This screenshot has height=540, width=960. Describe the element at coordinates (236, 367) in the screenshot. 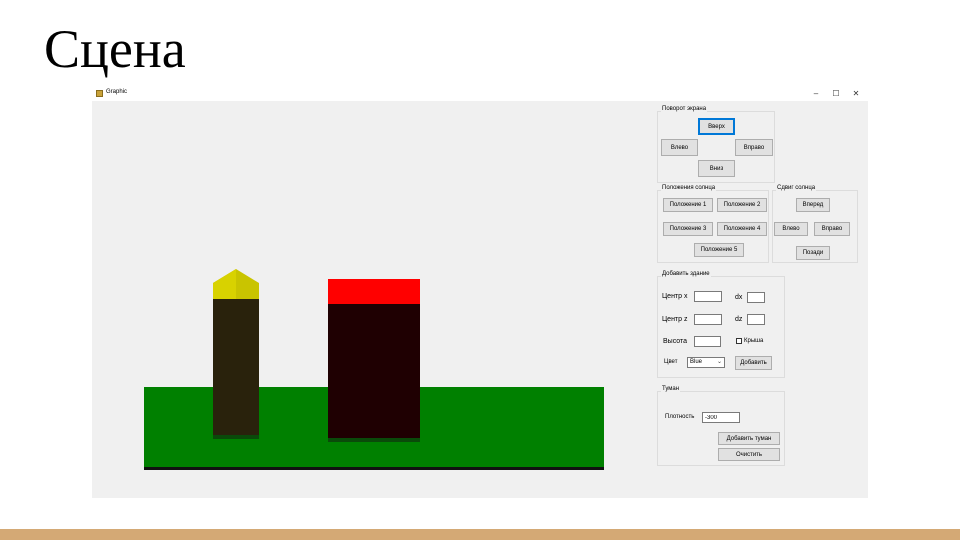

I see `building-1-body` at that location.